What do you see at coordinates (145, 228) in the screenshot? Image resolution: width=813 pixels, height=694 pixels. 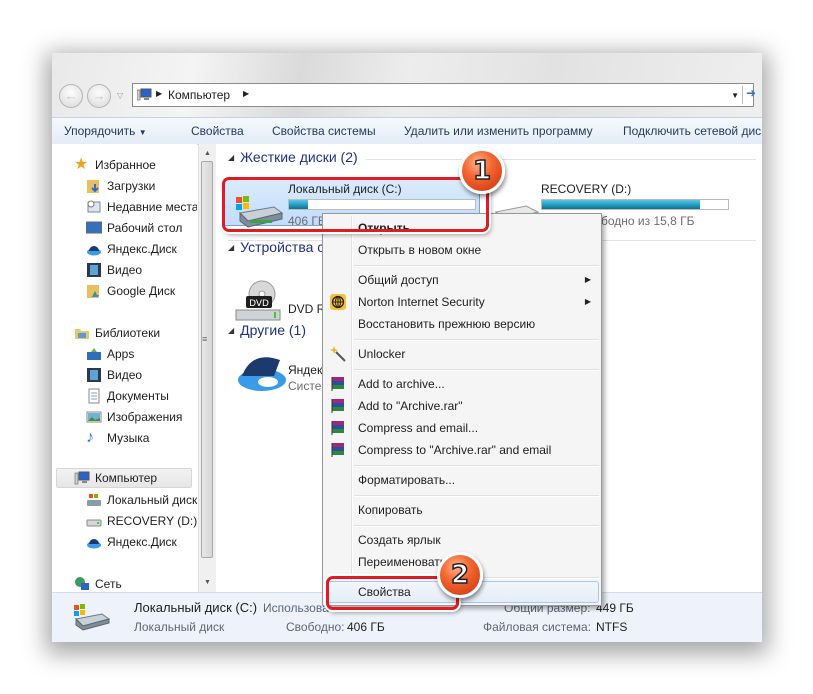 I see `sidebar-item-label: Рабочий стол` at bounding box center [145, 228].